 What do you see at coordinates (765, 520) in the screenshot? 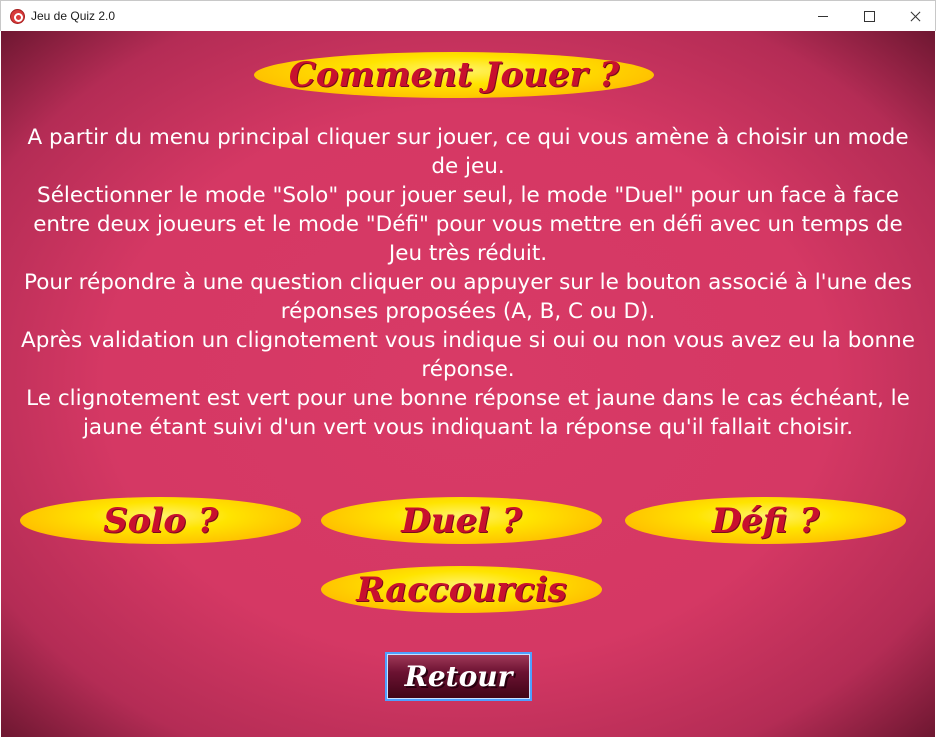
I see `defi-help-button: Défi ?` at bounding box center [765, 520].